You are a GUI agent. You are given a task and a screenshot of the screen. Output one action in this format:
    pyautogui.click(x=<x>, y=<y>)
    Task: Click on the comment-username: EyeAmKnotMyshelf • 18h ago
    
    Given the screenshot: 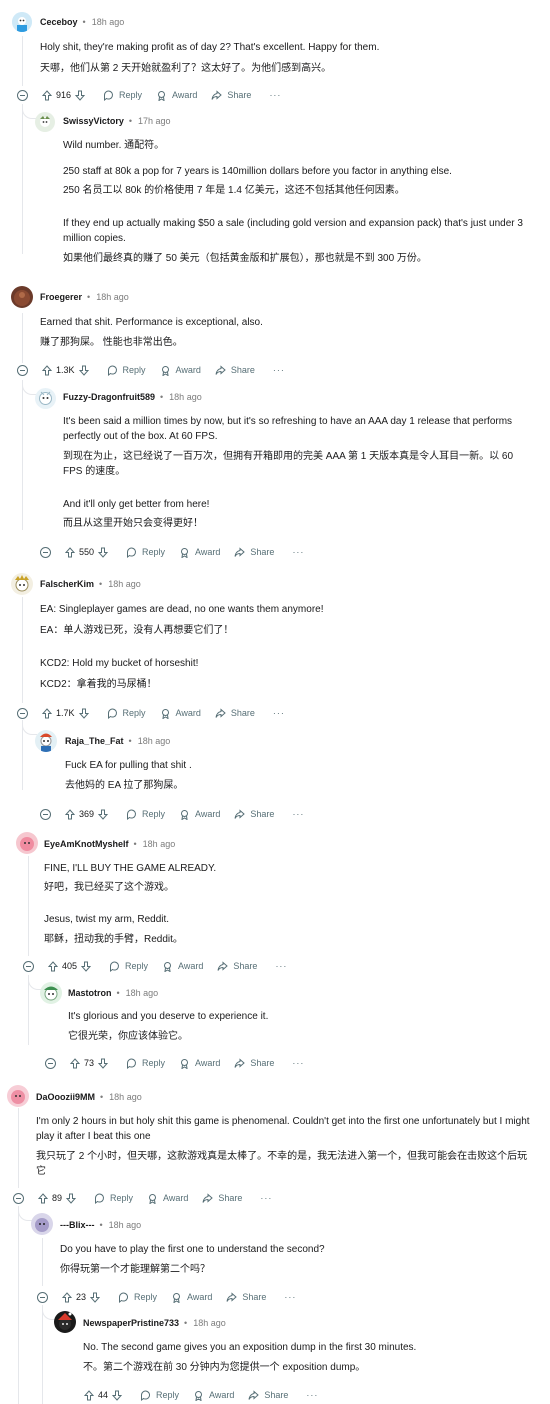 What is the action you would take?
    pyautogui.click(x=109, y=844)
    